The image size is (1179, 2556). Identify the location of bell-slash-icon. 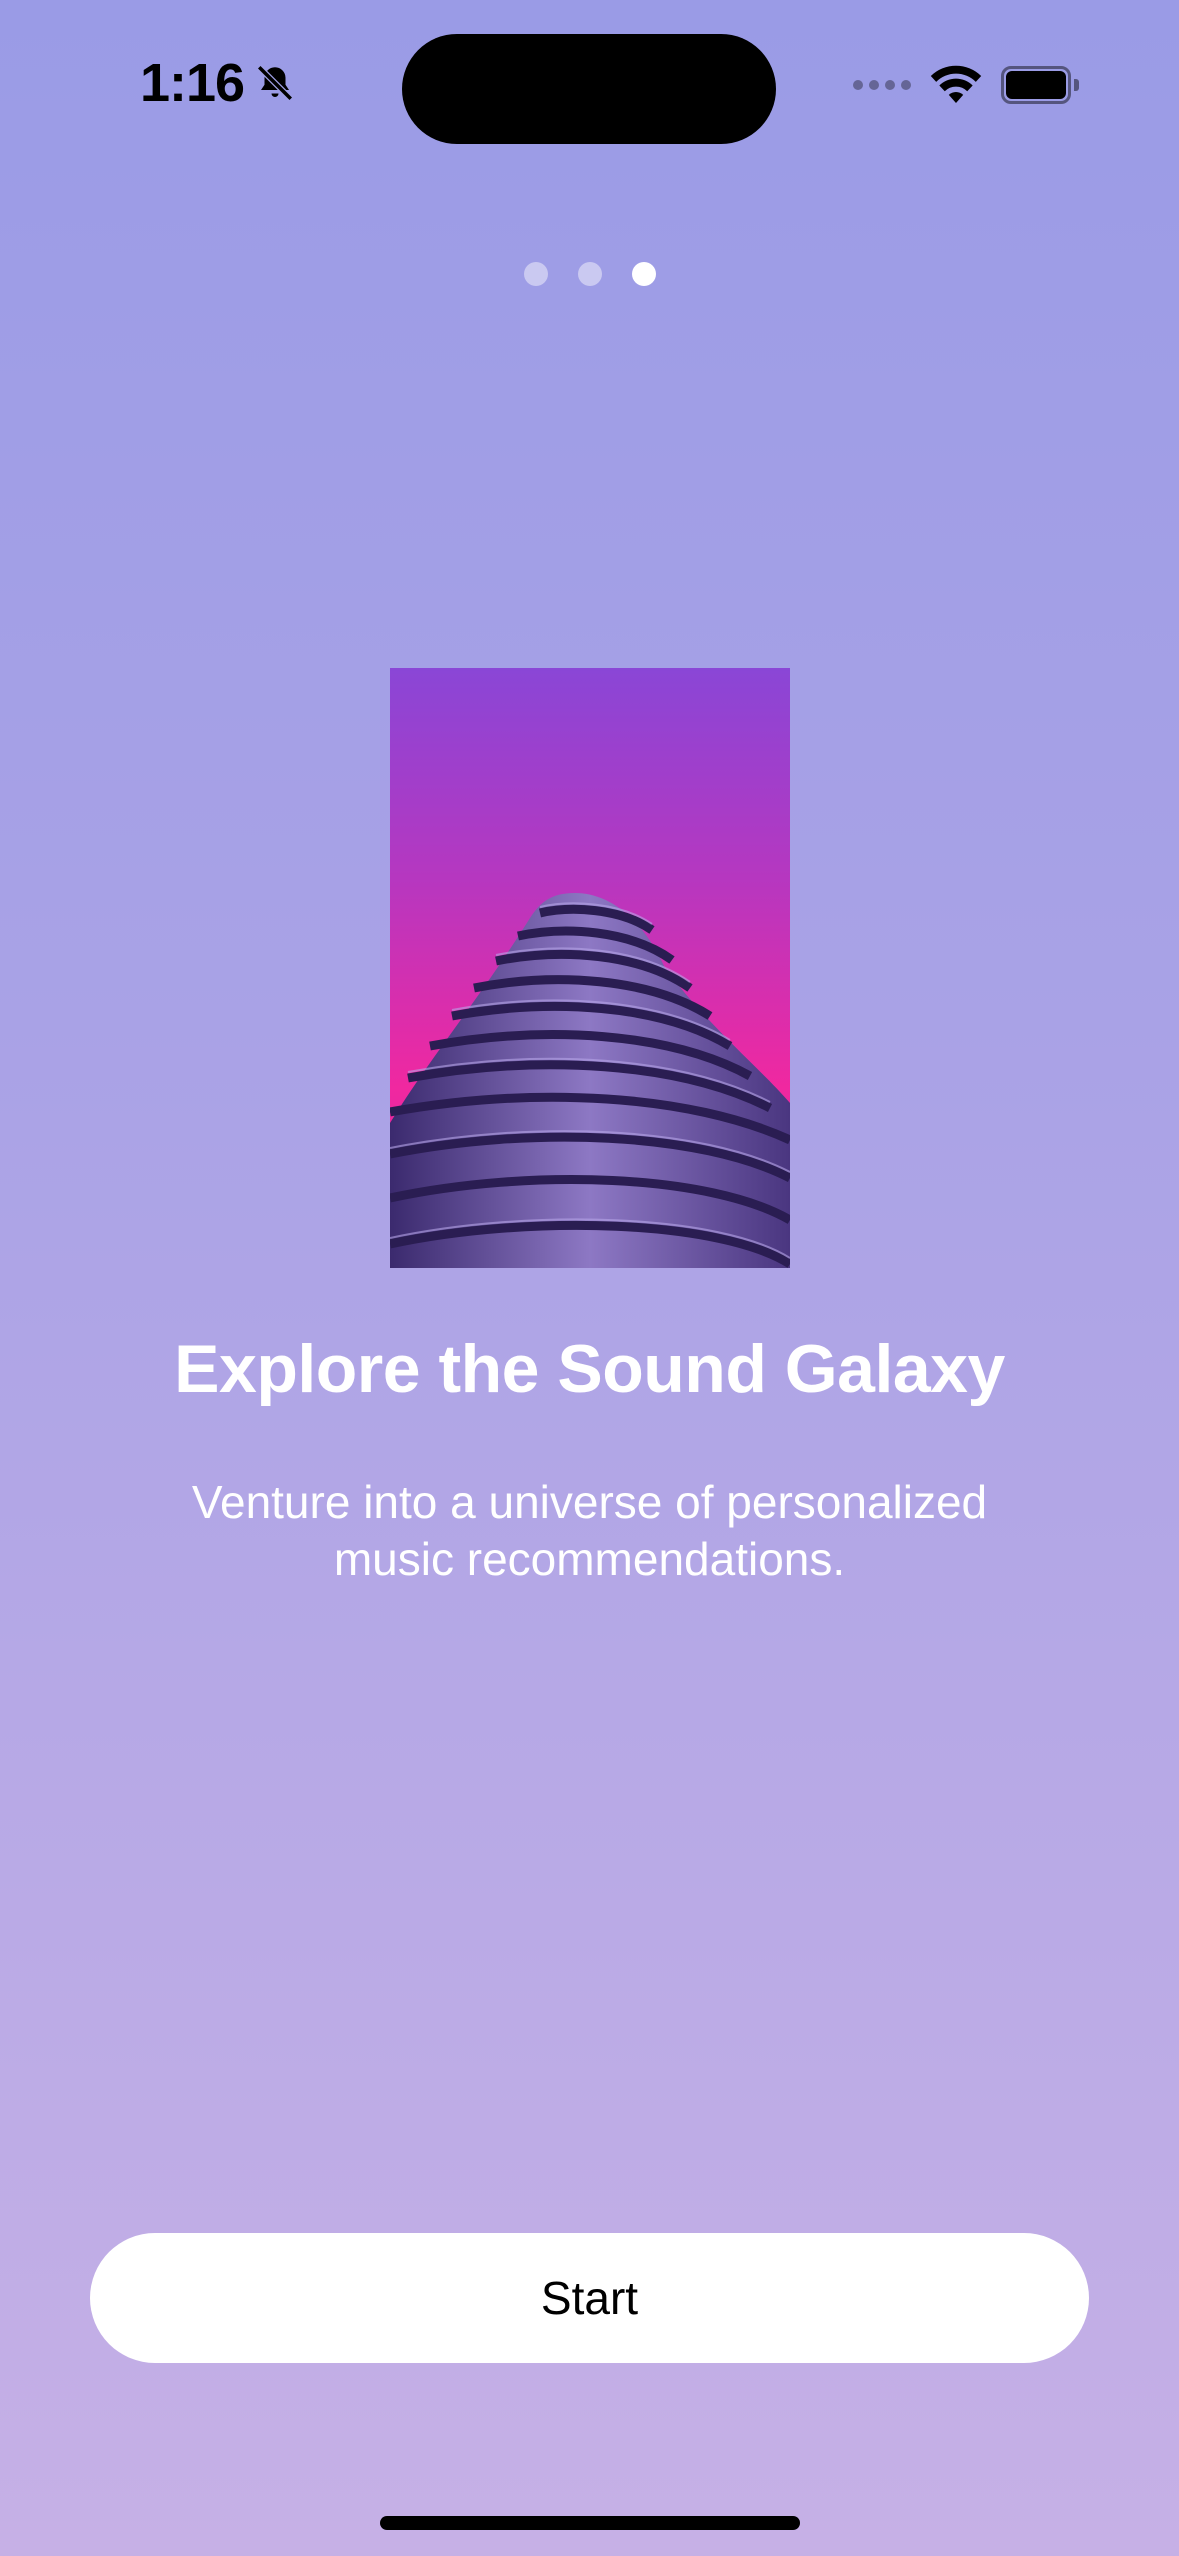
(275, 83).